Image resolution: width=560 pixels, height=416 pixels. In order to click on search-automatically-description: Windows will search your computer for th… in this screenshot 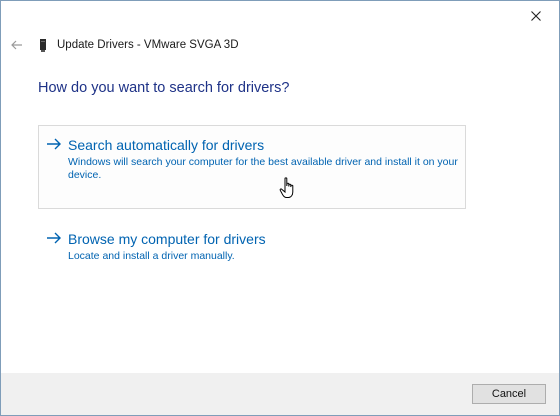, I will do `click(263, 168)`.